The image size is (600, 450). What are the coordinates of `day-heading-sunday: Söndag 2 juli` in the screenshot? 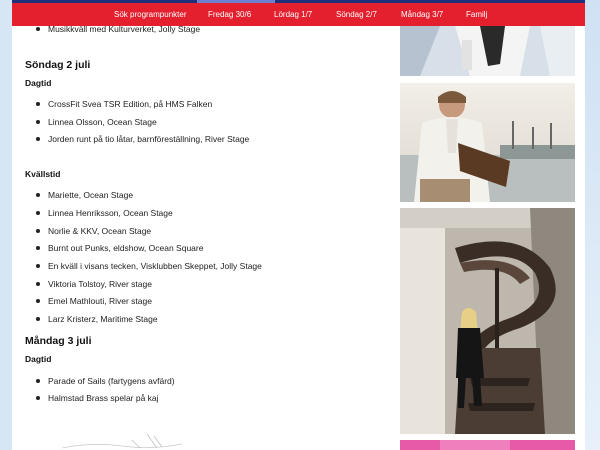 It's located at (58, 65).